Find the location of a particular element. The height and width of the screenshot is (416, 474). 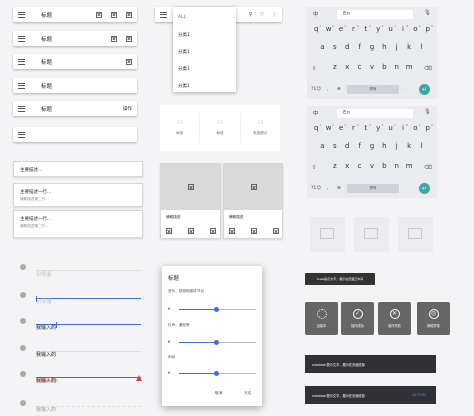

text-field-error: 我输入的 is located at coordinates (88, 375).